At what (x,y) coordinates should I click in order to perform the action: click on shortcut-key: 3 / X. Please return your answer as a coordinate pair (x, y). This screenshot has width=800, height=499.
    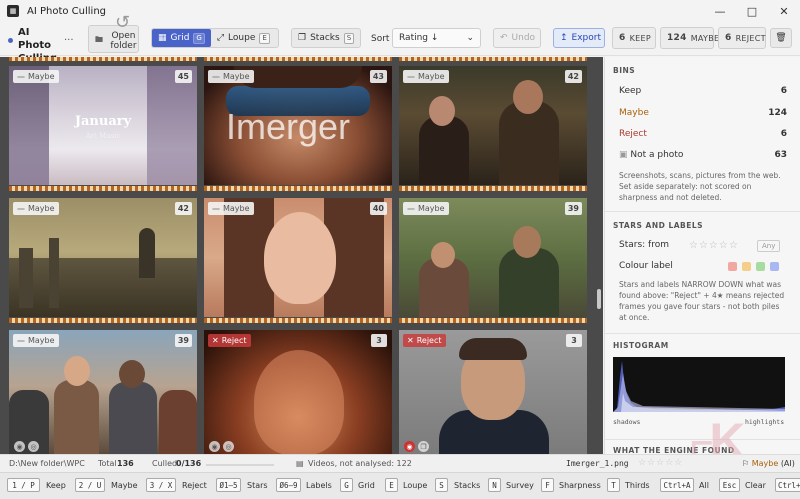
    Looking at the image, I should click on (161, 485).